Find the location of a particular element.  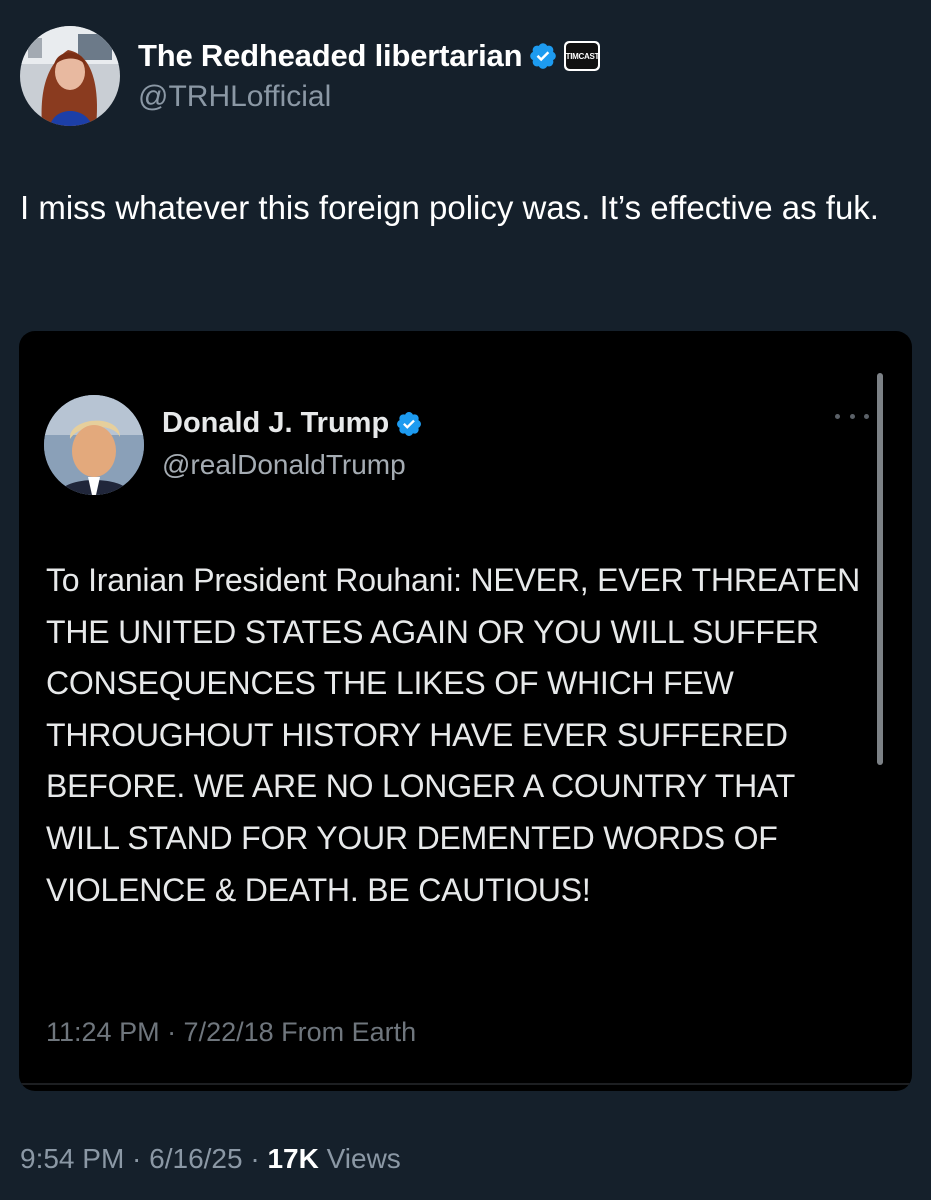

tweet-footer: 9:54 PM · 6/16/25 · 17K Views is located at coordinates (210, 1159).